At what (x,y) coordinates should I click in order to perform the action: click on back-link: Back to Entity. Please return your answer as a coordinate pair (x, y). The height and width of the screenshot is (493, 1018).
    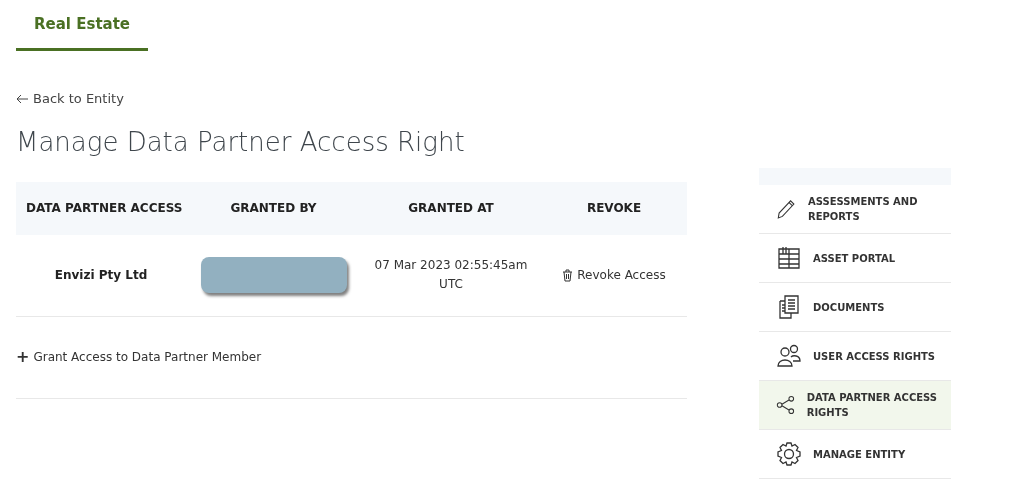
    Looking at the image, I should click on (359, 99).